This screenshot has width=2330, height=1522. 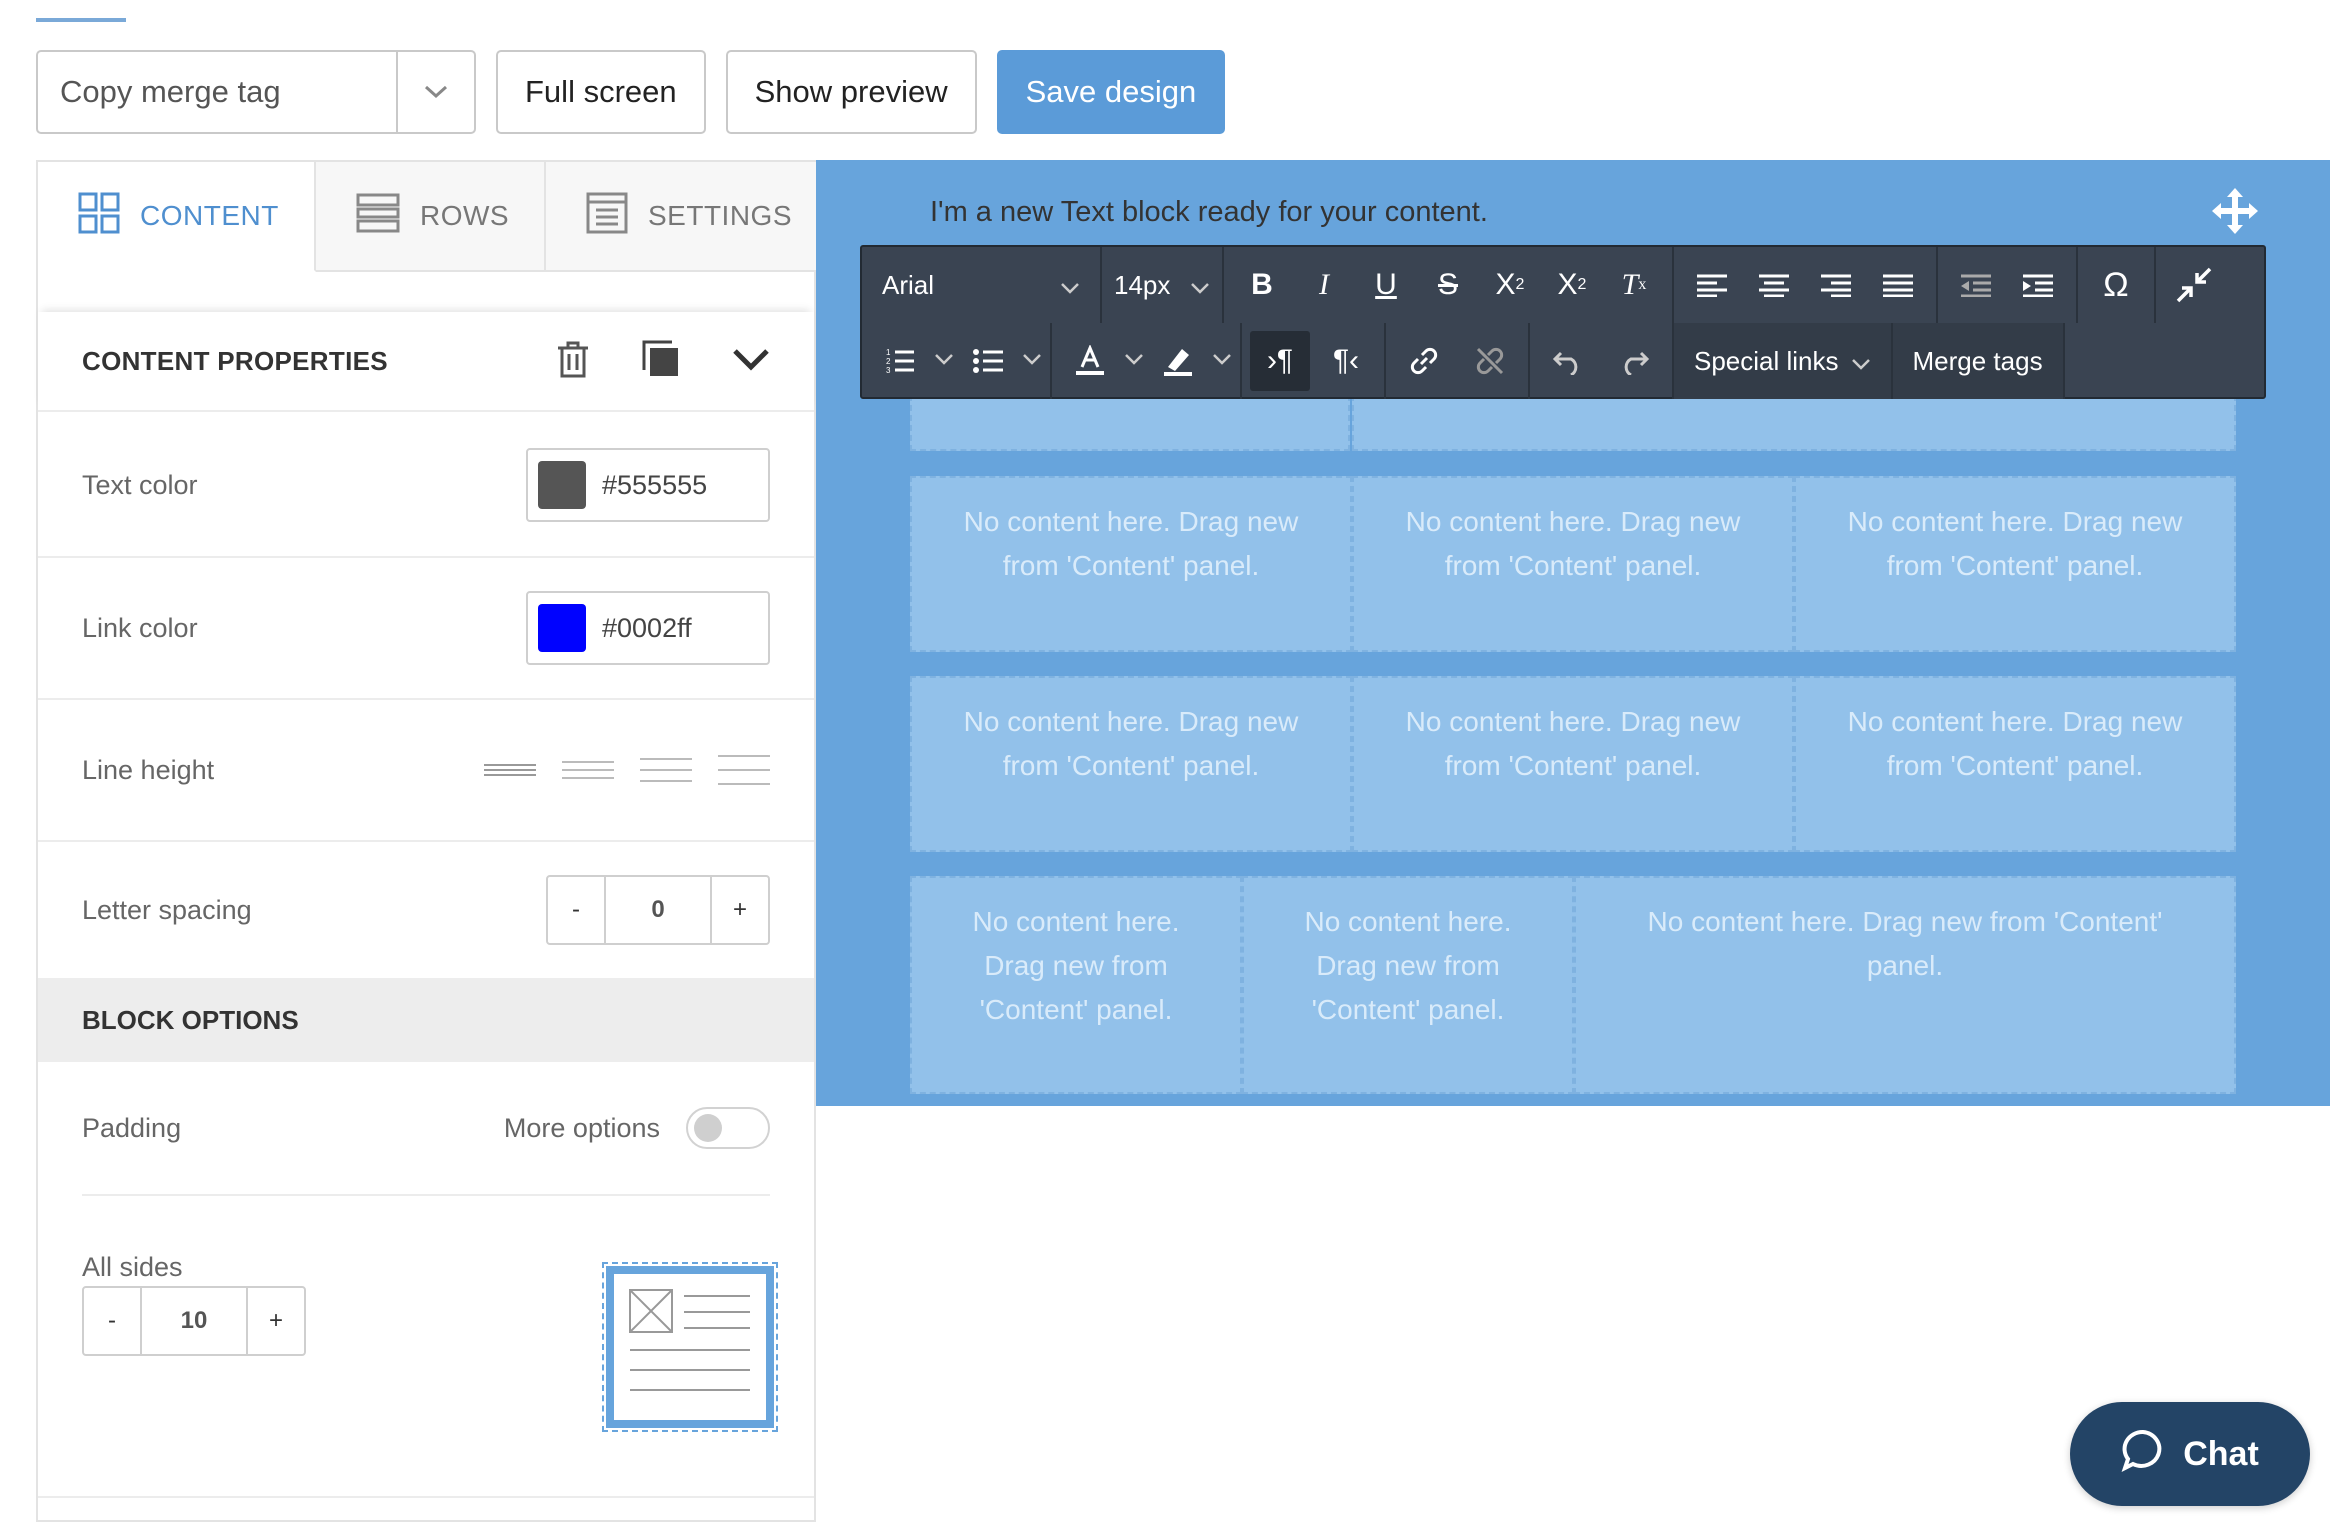 What do you see at coordinates (1262, 285) in the screenshot?
I see `bold-icon: B` at bounding box center [1262, 285].